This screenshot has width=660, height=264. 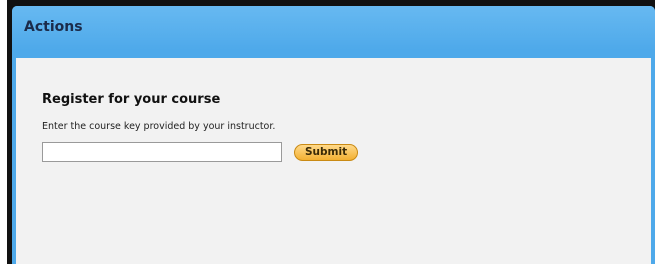 What do you see at coordinates (162, 152) in the screenshot?
I see `course-key-input` at bounding box center [162, 152].